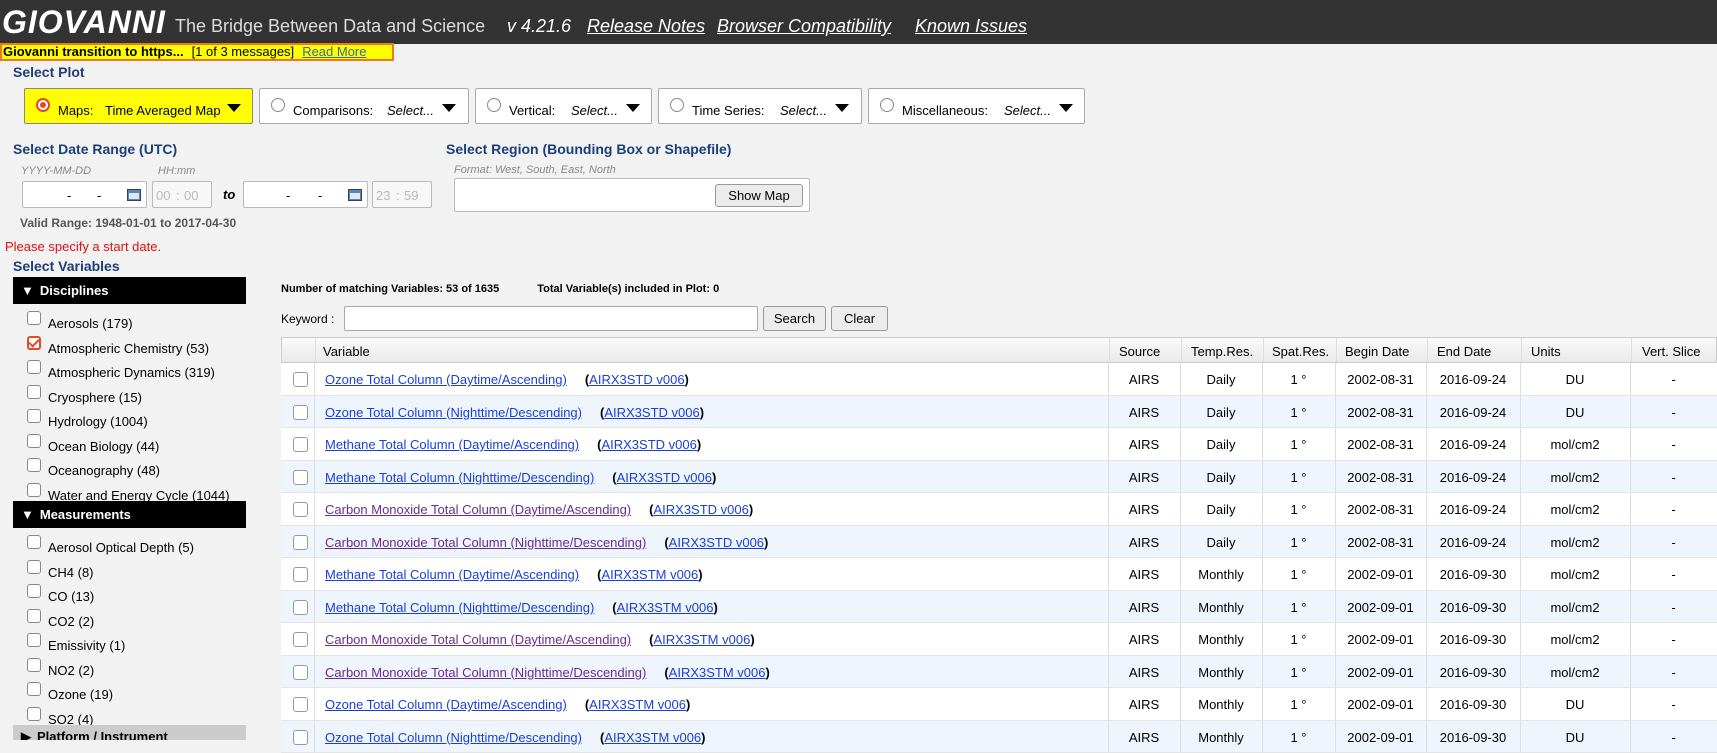 The width and height of the screenshot is (1717, 753). I want to click on end-time-input: 23 : 59, so click(402, 194).